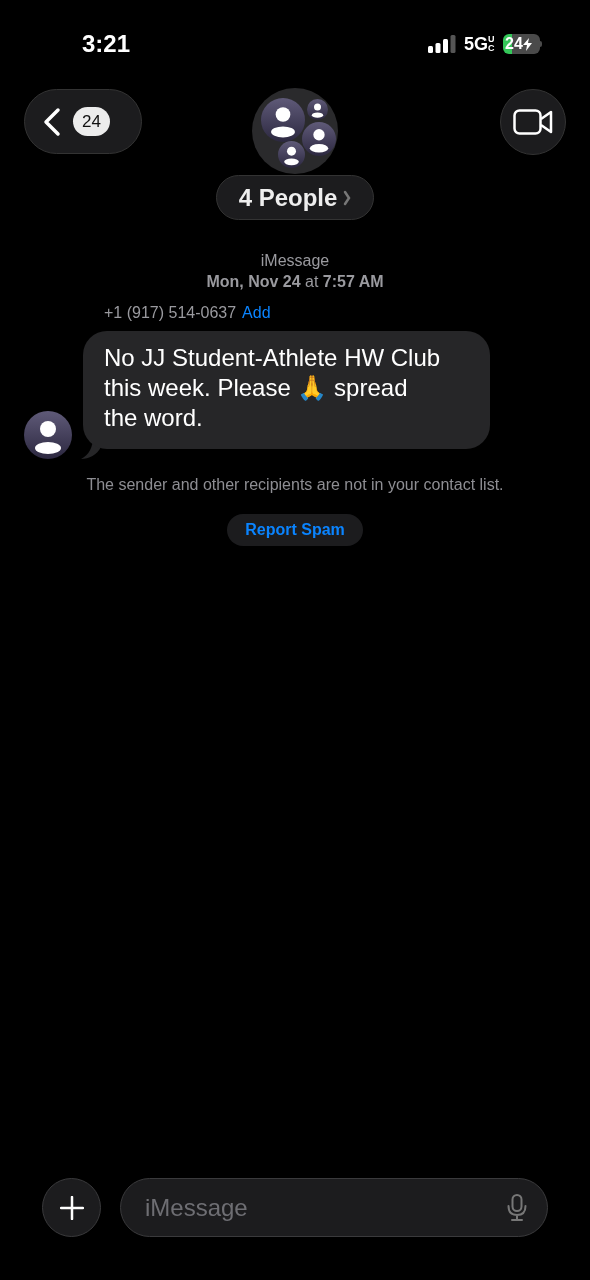 The height and width of the screenshot is (1280, 590). What do you see at coordinates (533, 122) in the screenshot?
I see `video-camera-icon` at bounding box center [533, 122].